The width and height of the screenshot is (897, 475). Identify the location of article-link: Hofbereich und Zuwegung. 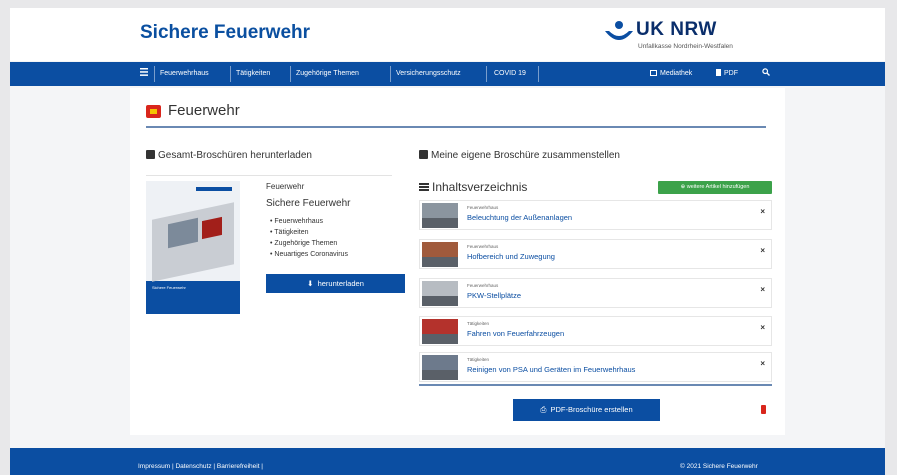
(511, 256).